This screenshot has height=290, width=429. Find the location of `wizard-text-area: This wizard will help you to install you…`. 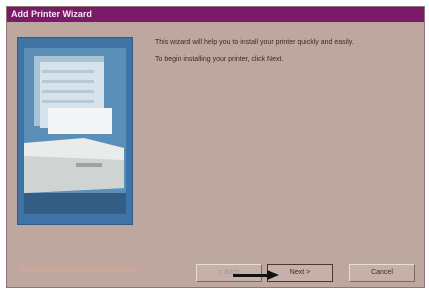

wizard-text-area: This wizard will help you to install you… is located at coordinates (280, 55).